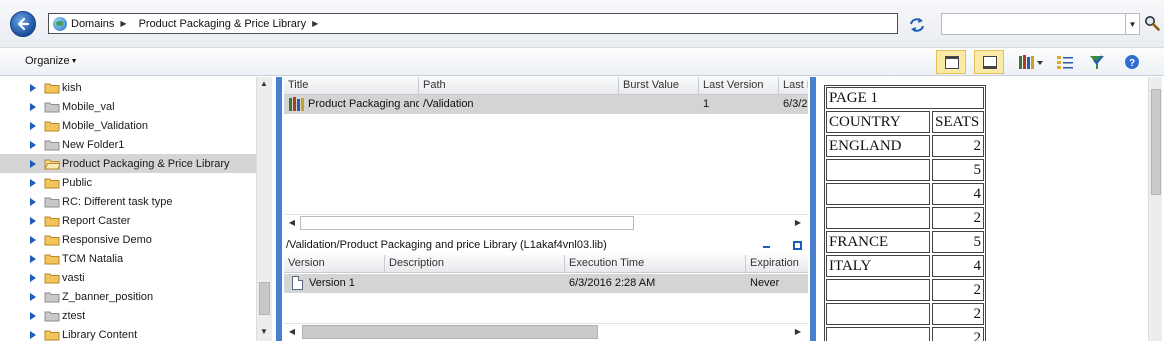 The height and width of the screenshot is (344, 1164). What do you see at coordinates (1152, 23) in the screenshot?
I see `search-icon` at bounding box center [1152, 23].